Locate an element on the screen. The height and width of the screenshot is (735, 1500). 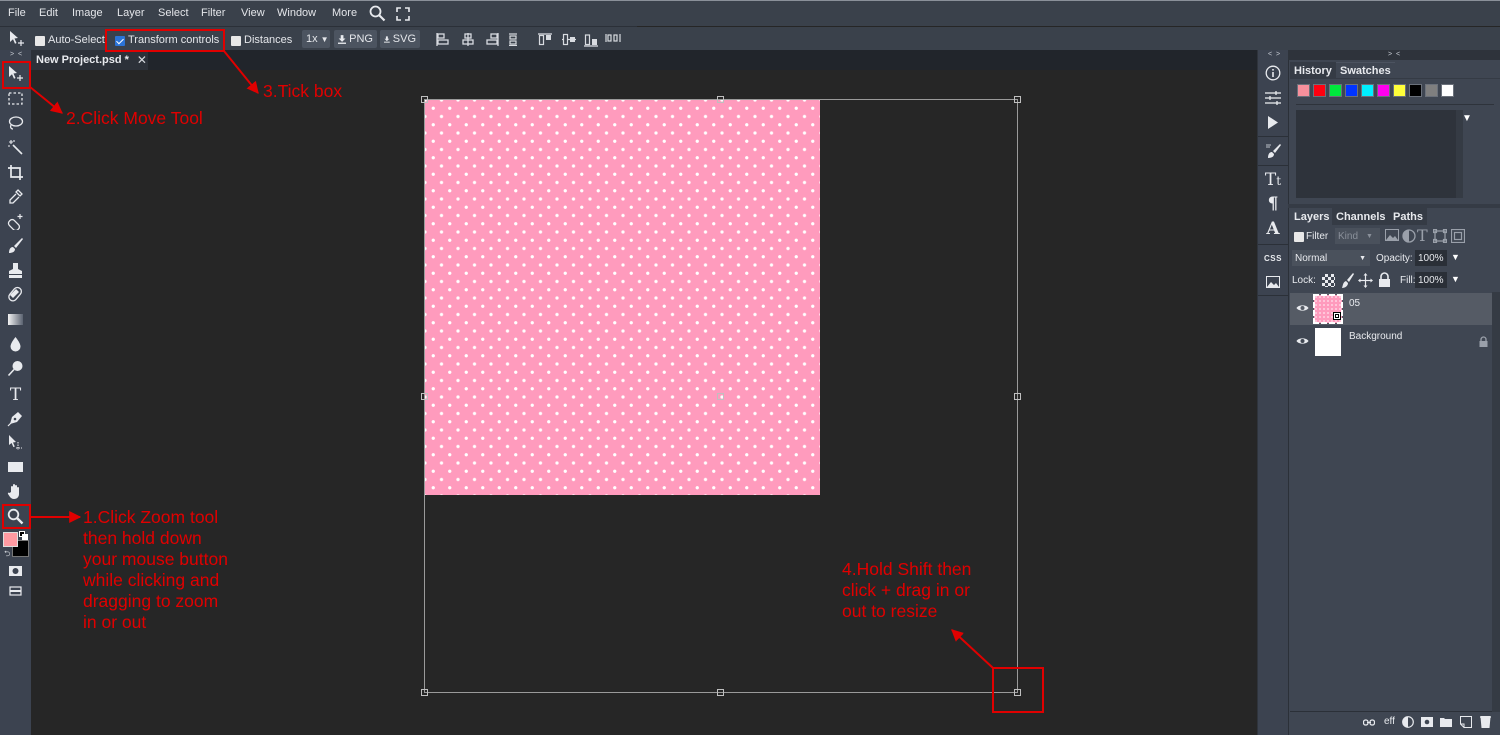
transform-handle-bottom-right is located at coordinates (1017, 692).